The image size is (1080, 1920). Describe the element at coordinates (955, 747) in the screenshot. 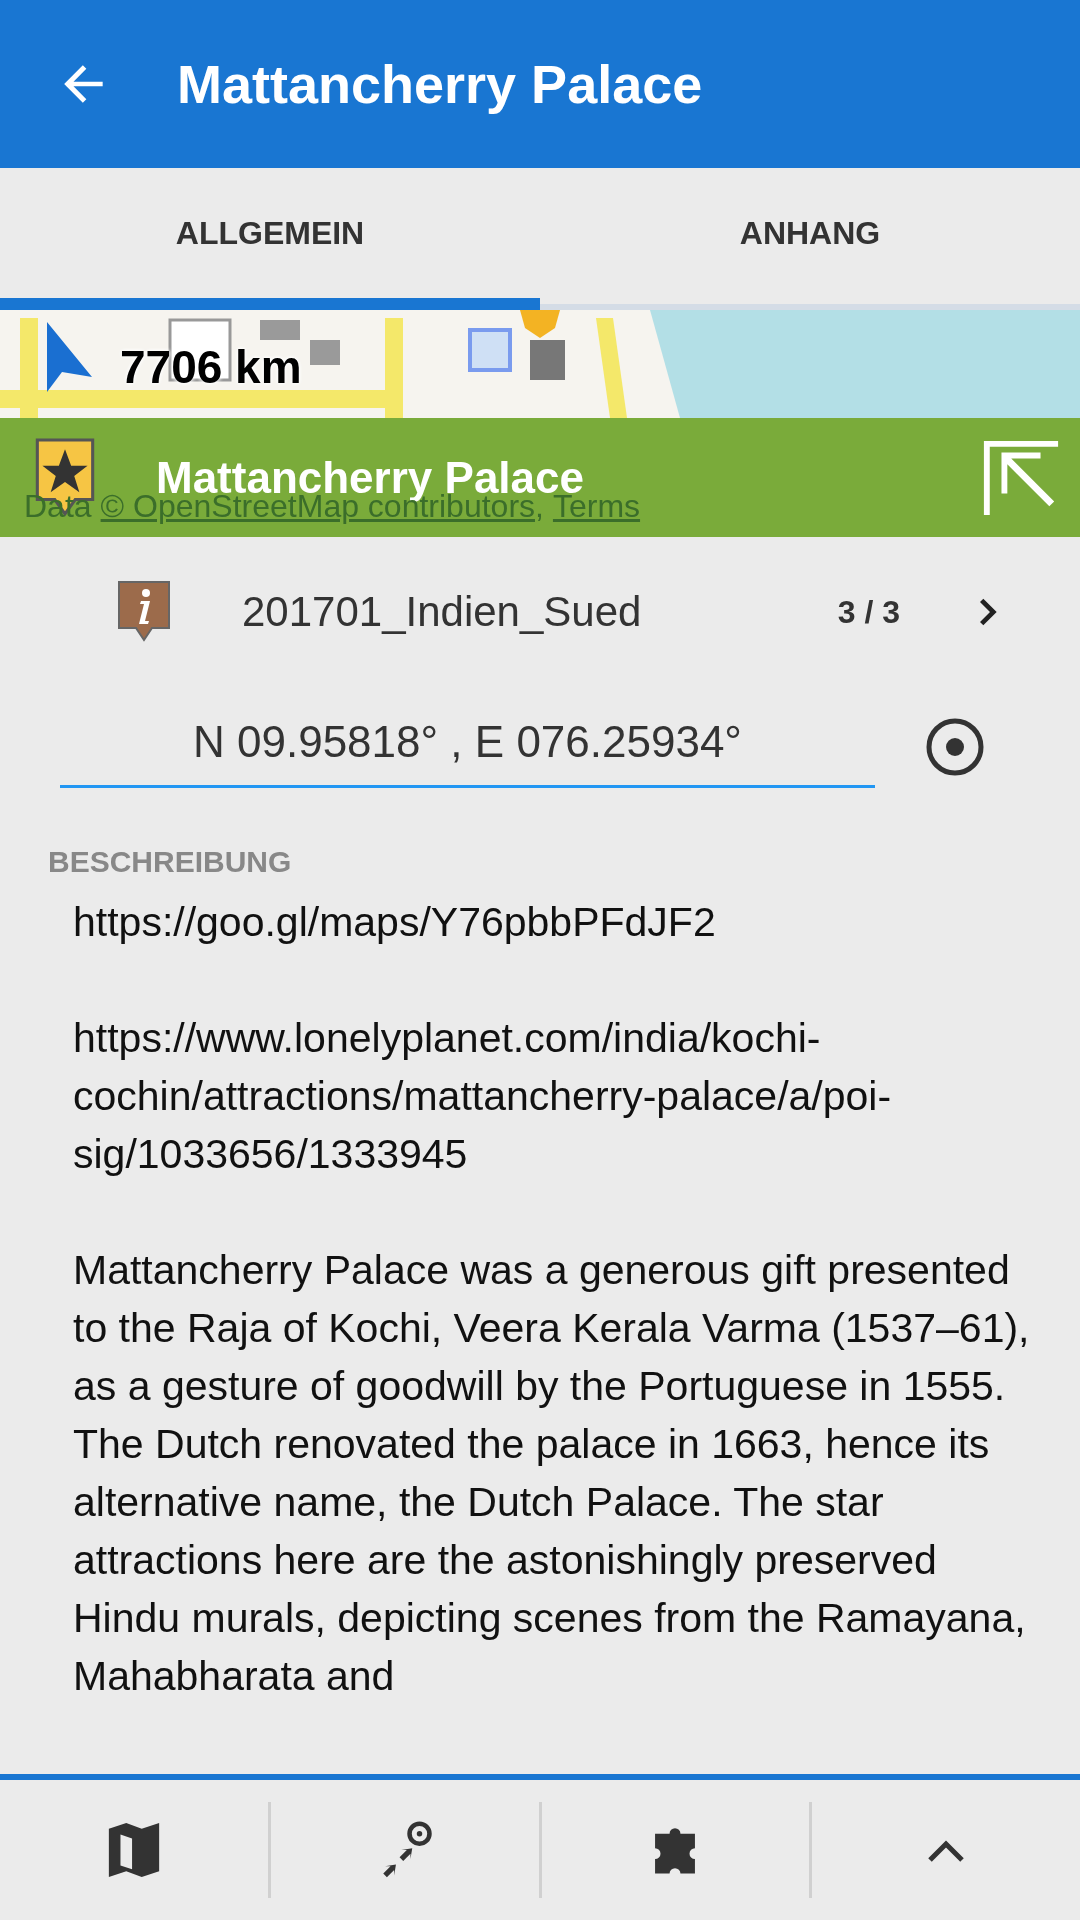

I see `target-icon` at that location.